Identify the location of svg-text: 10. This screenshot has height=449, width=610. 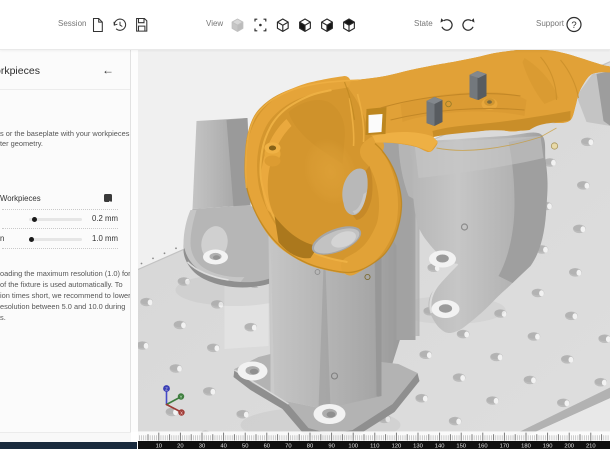
(158, 446).